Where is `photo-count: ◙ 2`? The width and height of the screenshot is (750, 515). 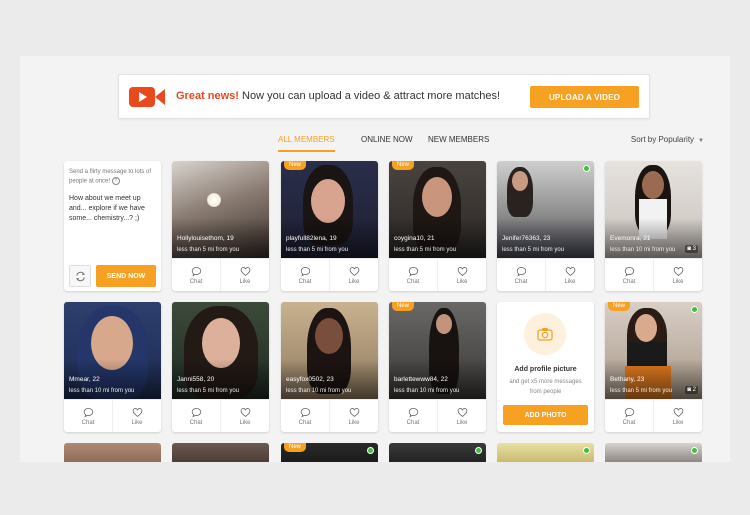 photo-count: ◙ 2 is located at coordinates (691, 390).